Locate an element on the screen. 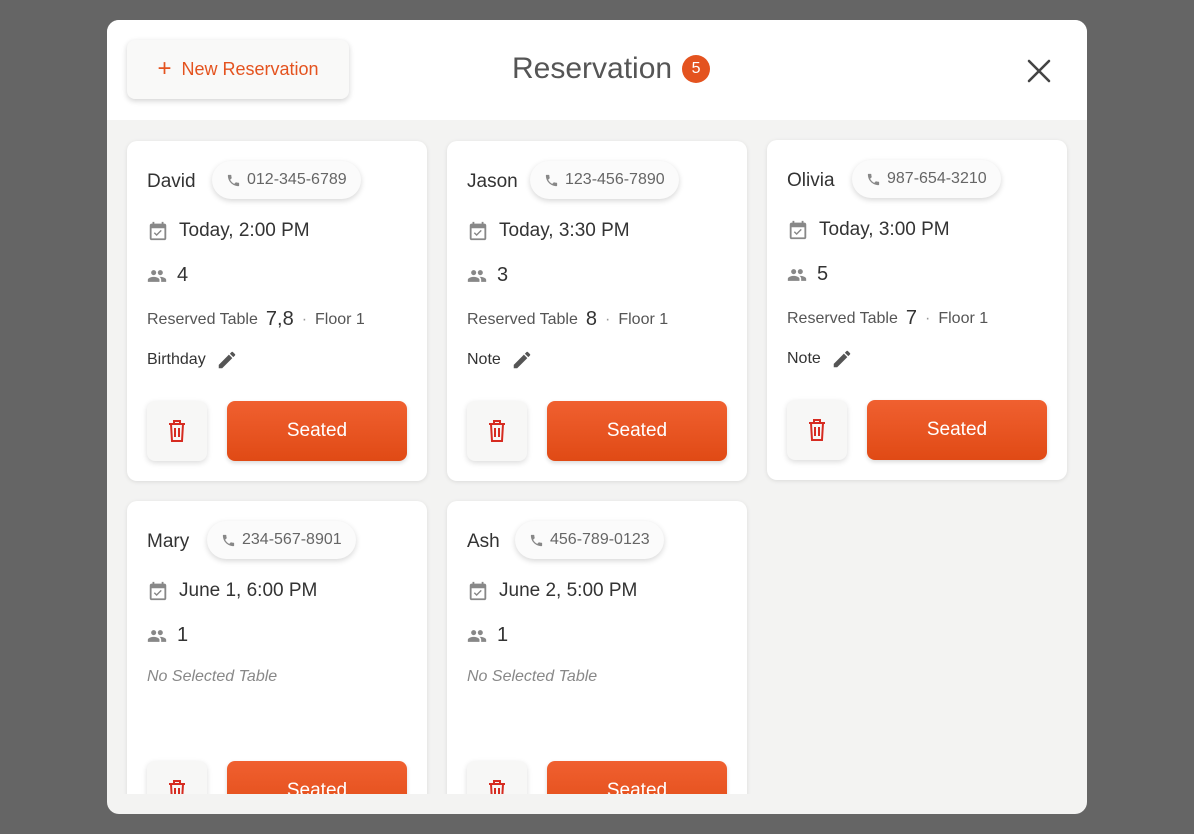  guest-count: 4 is located at coordinates (167, 275).